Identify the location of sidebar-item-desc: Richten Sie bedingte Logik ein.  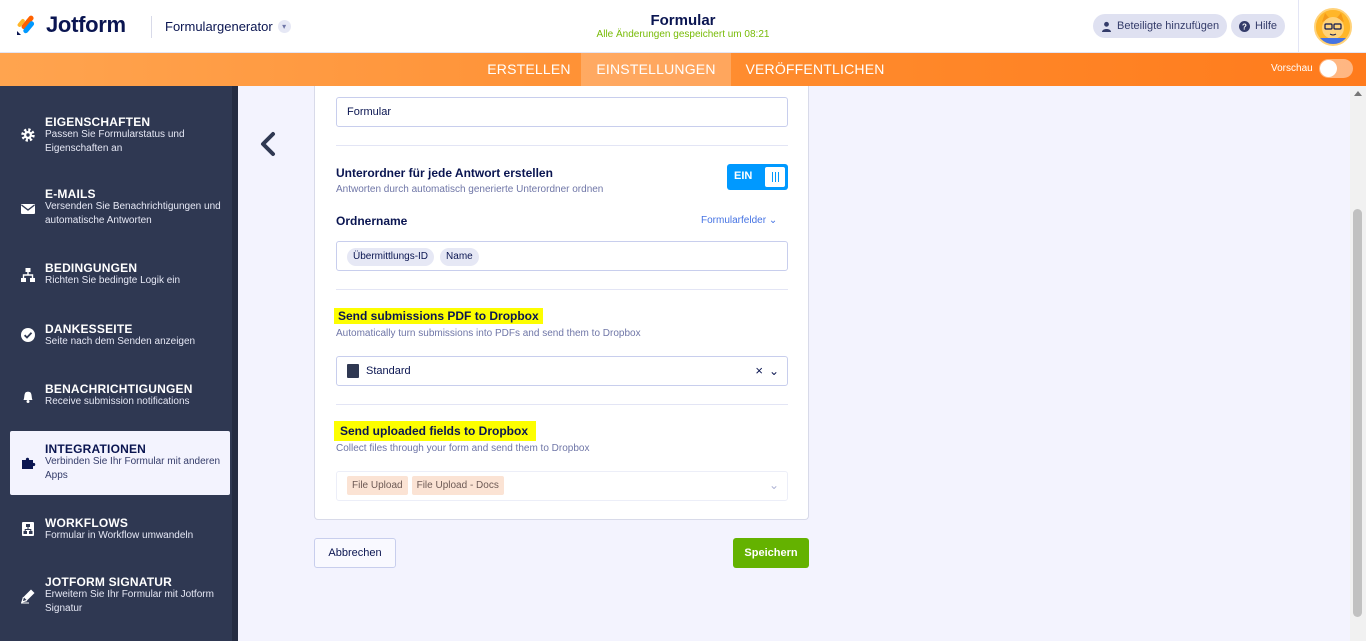
(113, 280).